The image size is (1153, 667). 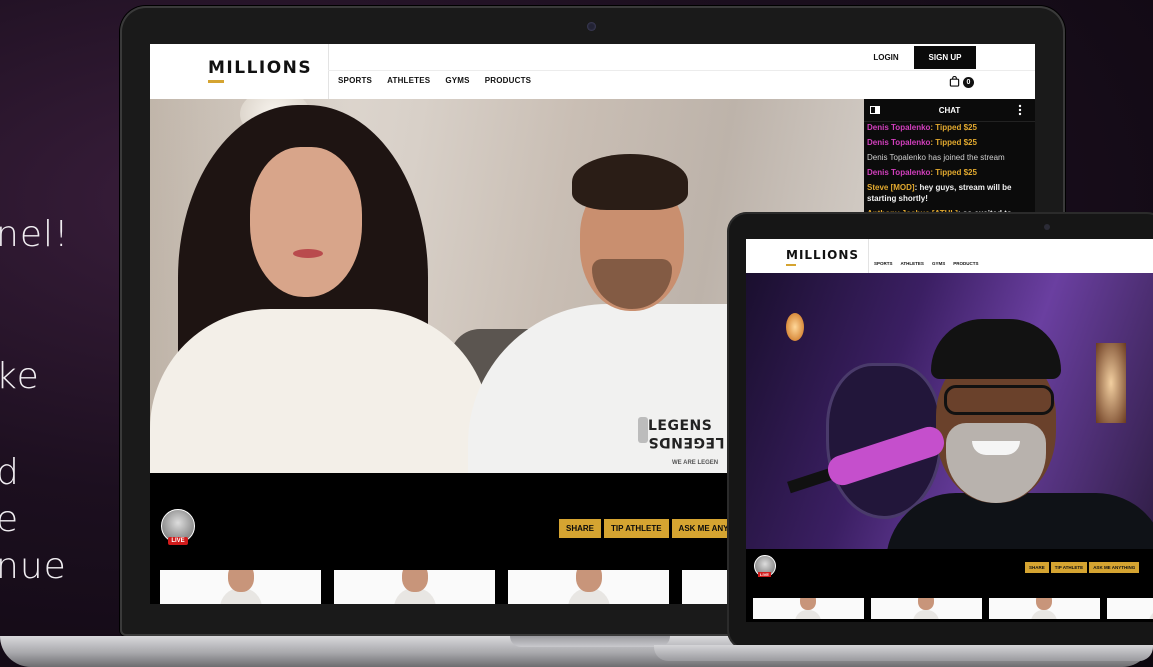 I want to click on tablet-video-lamp, so click(x=795, y=327).